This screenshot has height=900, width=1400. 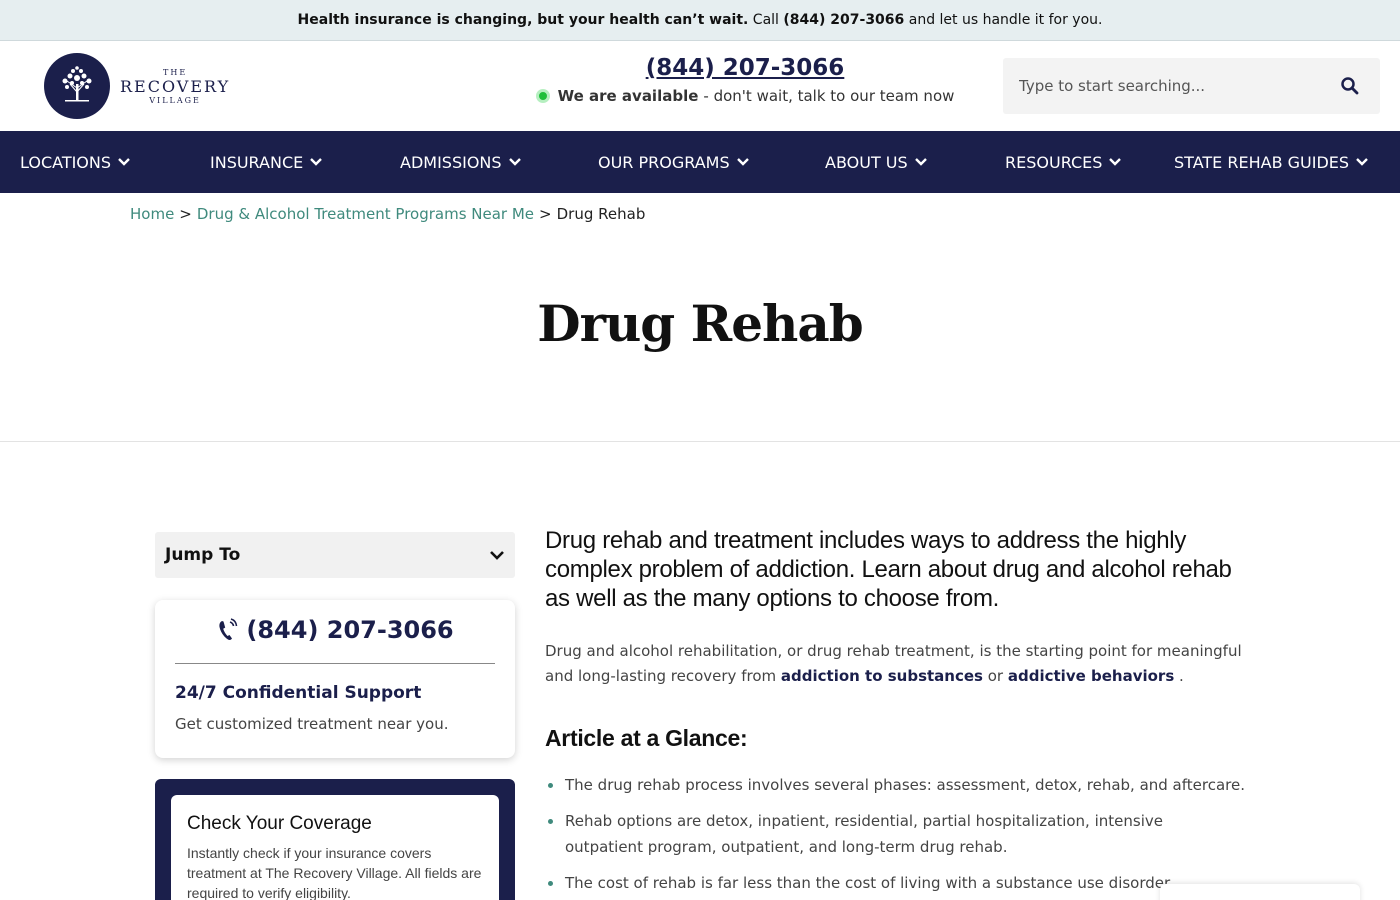 What do you see at coordinates (745, 68) in the screenshot?
I see `header-phone-link: (844) 207-3066` at bounding box center [745, 68].